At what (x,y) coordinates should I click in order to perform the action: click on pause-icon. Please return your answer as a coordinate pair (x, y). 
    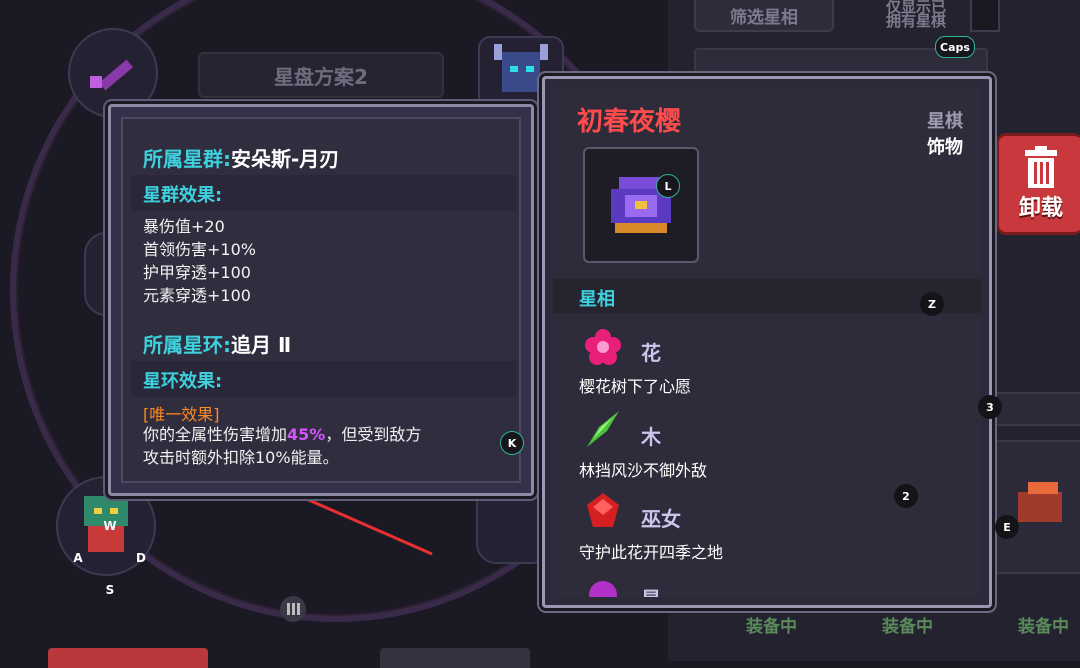
    Looking at the image, I should click on (293, 609).